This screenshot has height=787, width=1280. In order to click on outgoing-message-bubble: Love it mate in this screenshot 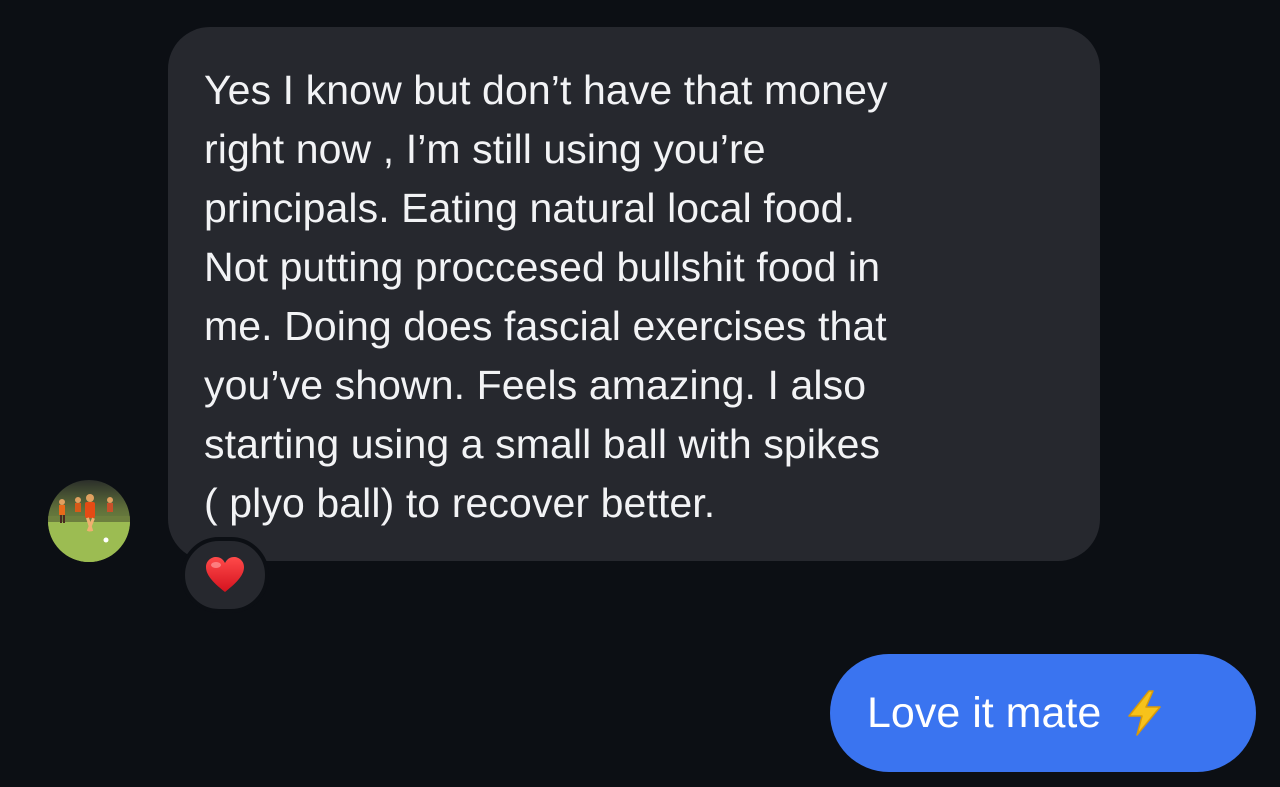, I will do `click(1043, 713)`.